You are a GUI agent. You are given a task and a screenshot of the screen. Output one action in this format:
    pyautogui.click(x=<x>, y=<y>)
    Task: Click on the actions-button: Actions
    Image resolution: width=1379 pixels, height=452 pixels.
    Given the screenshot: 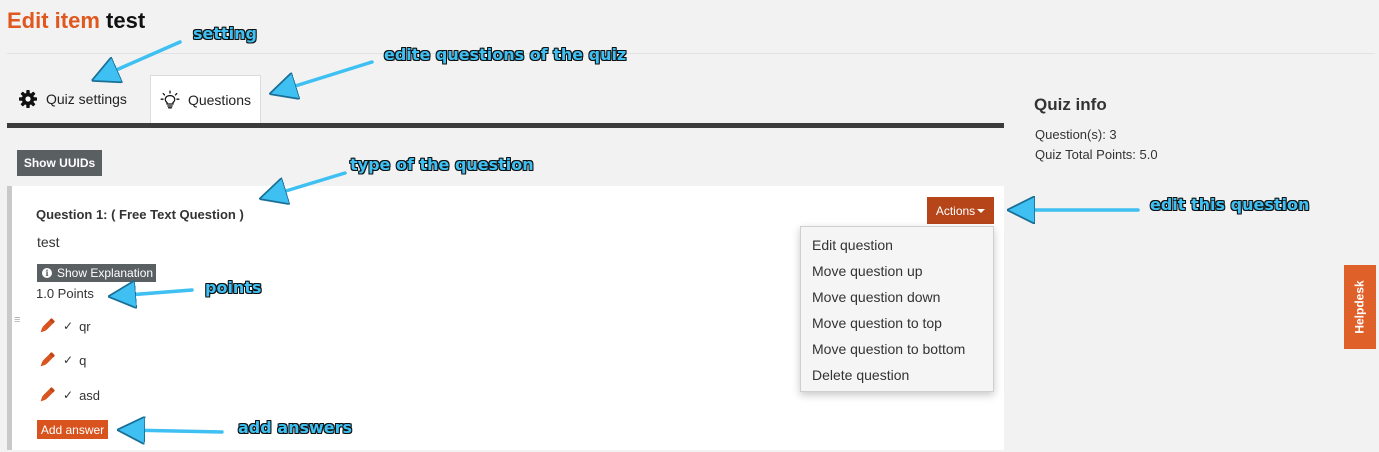 What is the action you would take?
    pyautogui.click(x=960, y=210)
    